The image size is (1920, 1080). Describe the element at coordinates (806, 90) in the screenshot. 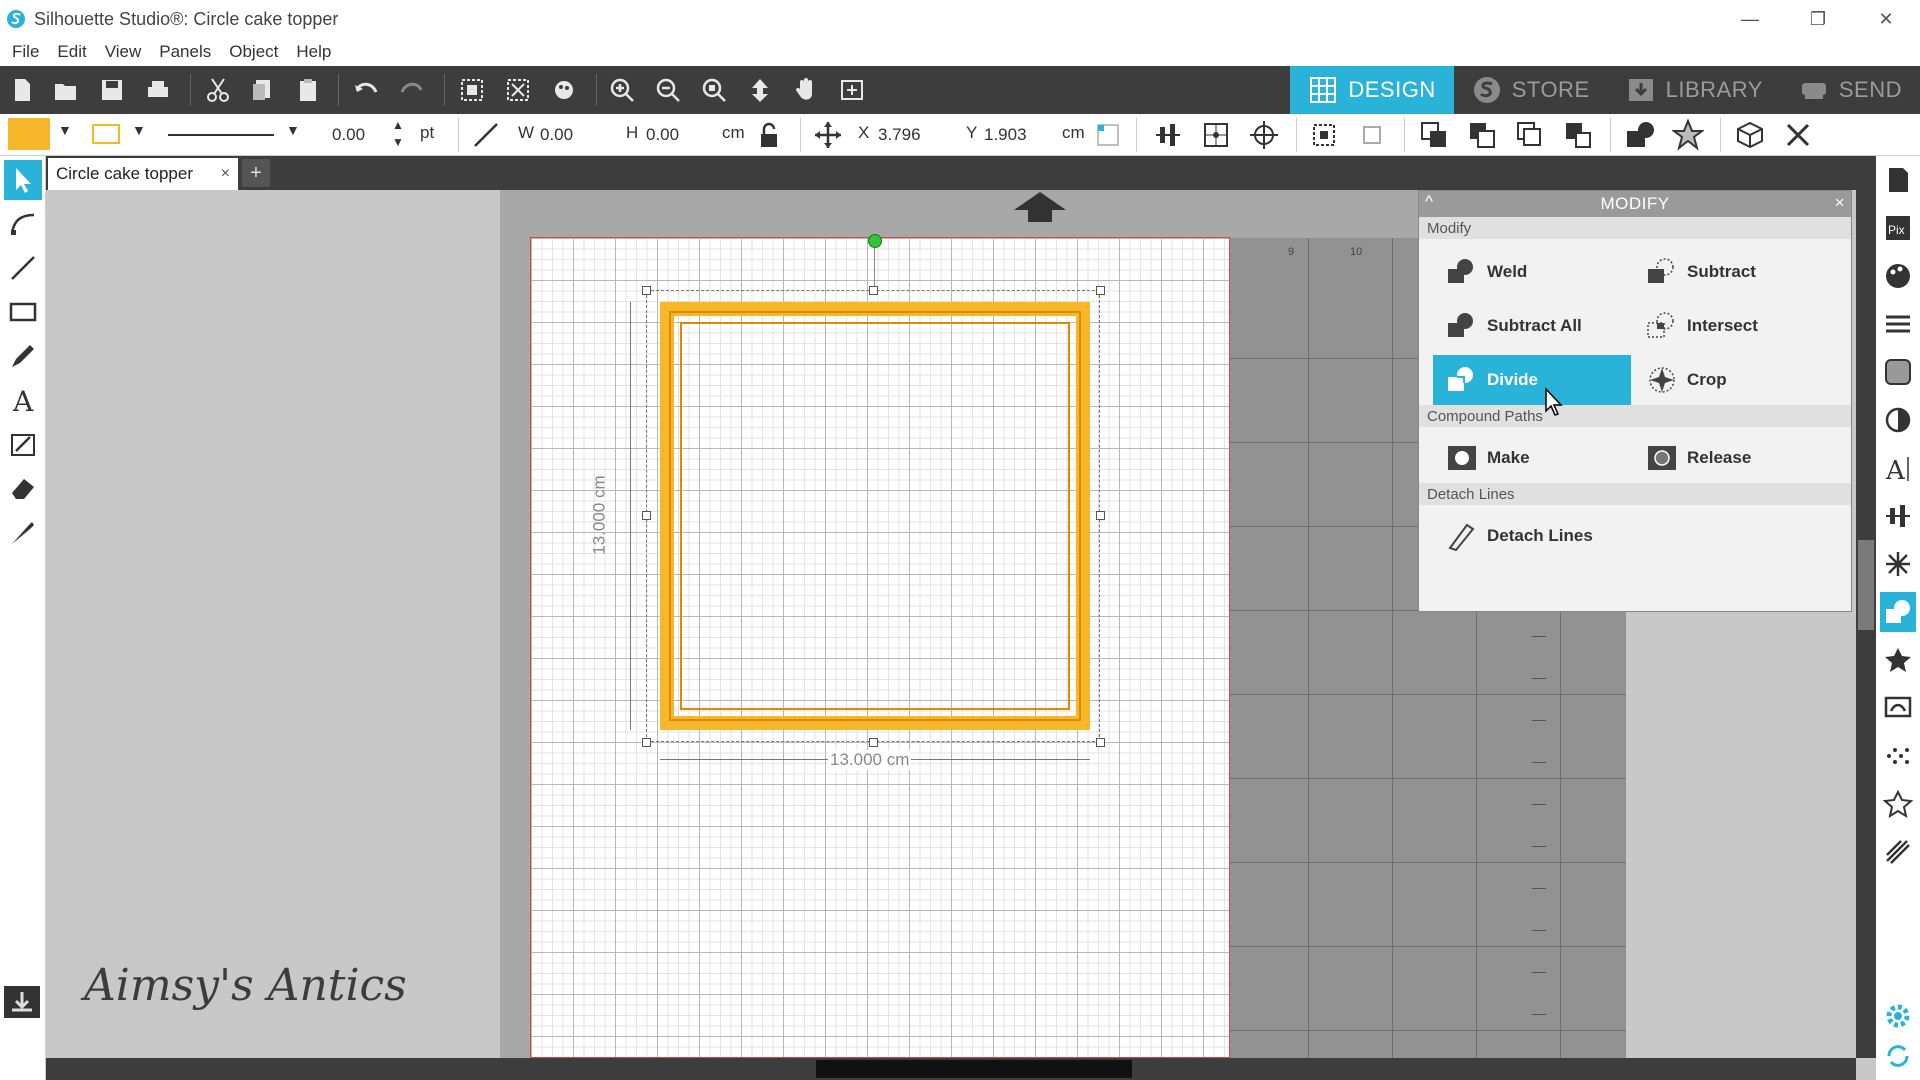

I see `pan-hand-icon` at that location.